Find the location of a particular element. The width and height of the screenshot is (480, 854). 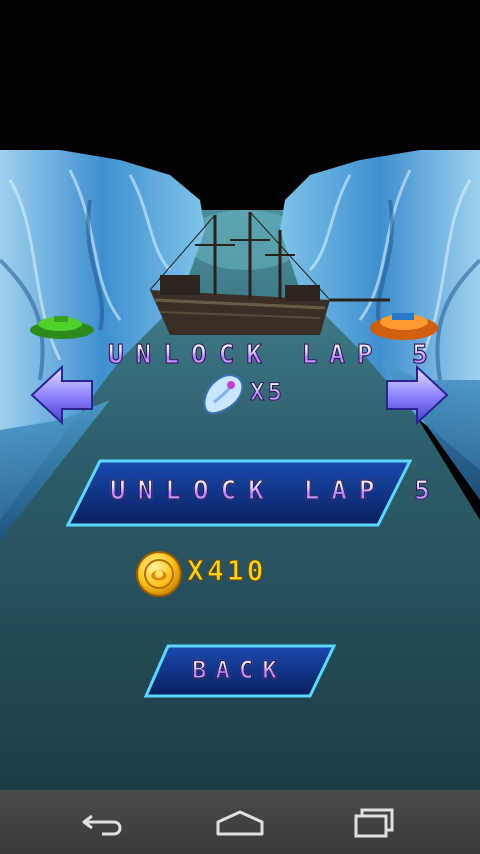

system-back-button is located at coordinates (106, 822).